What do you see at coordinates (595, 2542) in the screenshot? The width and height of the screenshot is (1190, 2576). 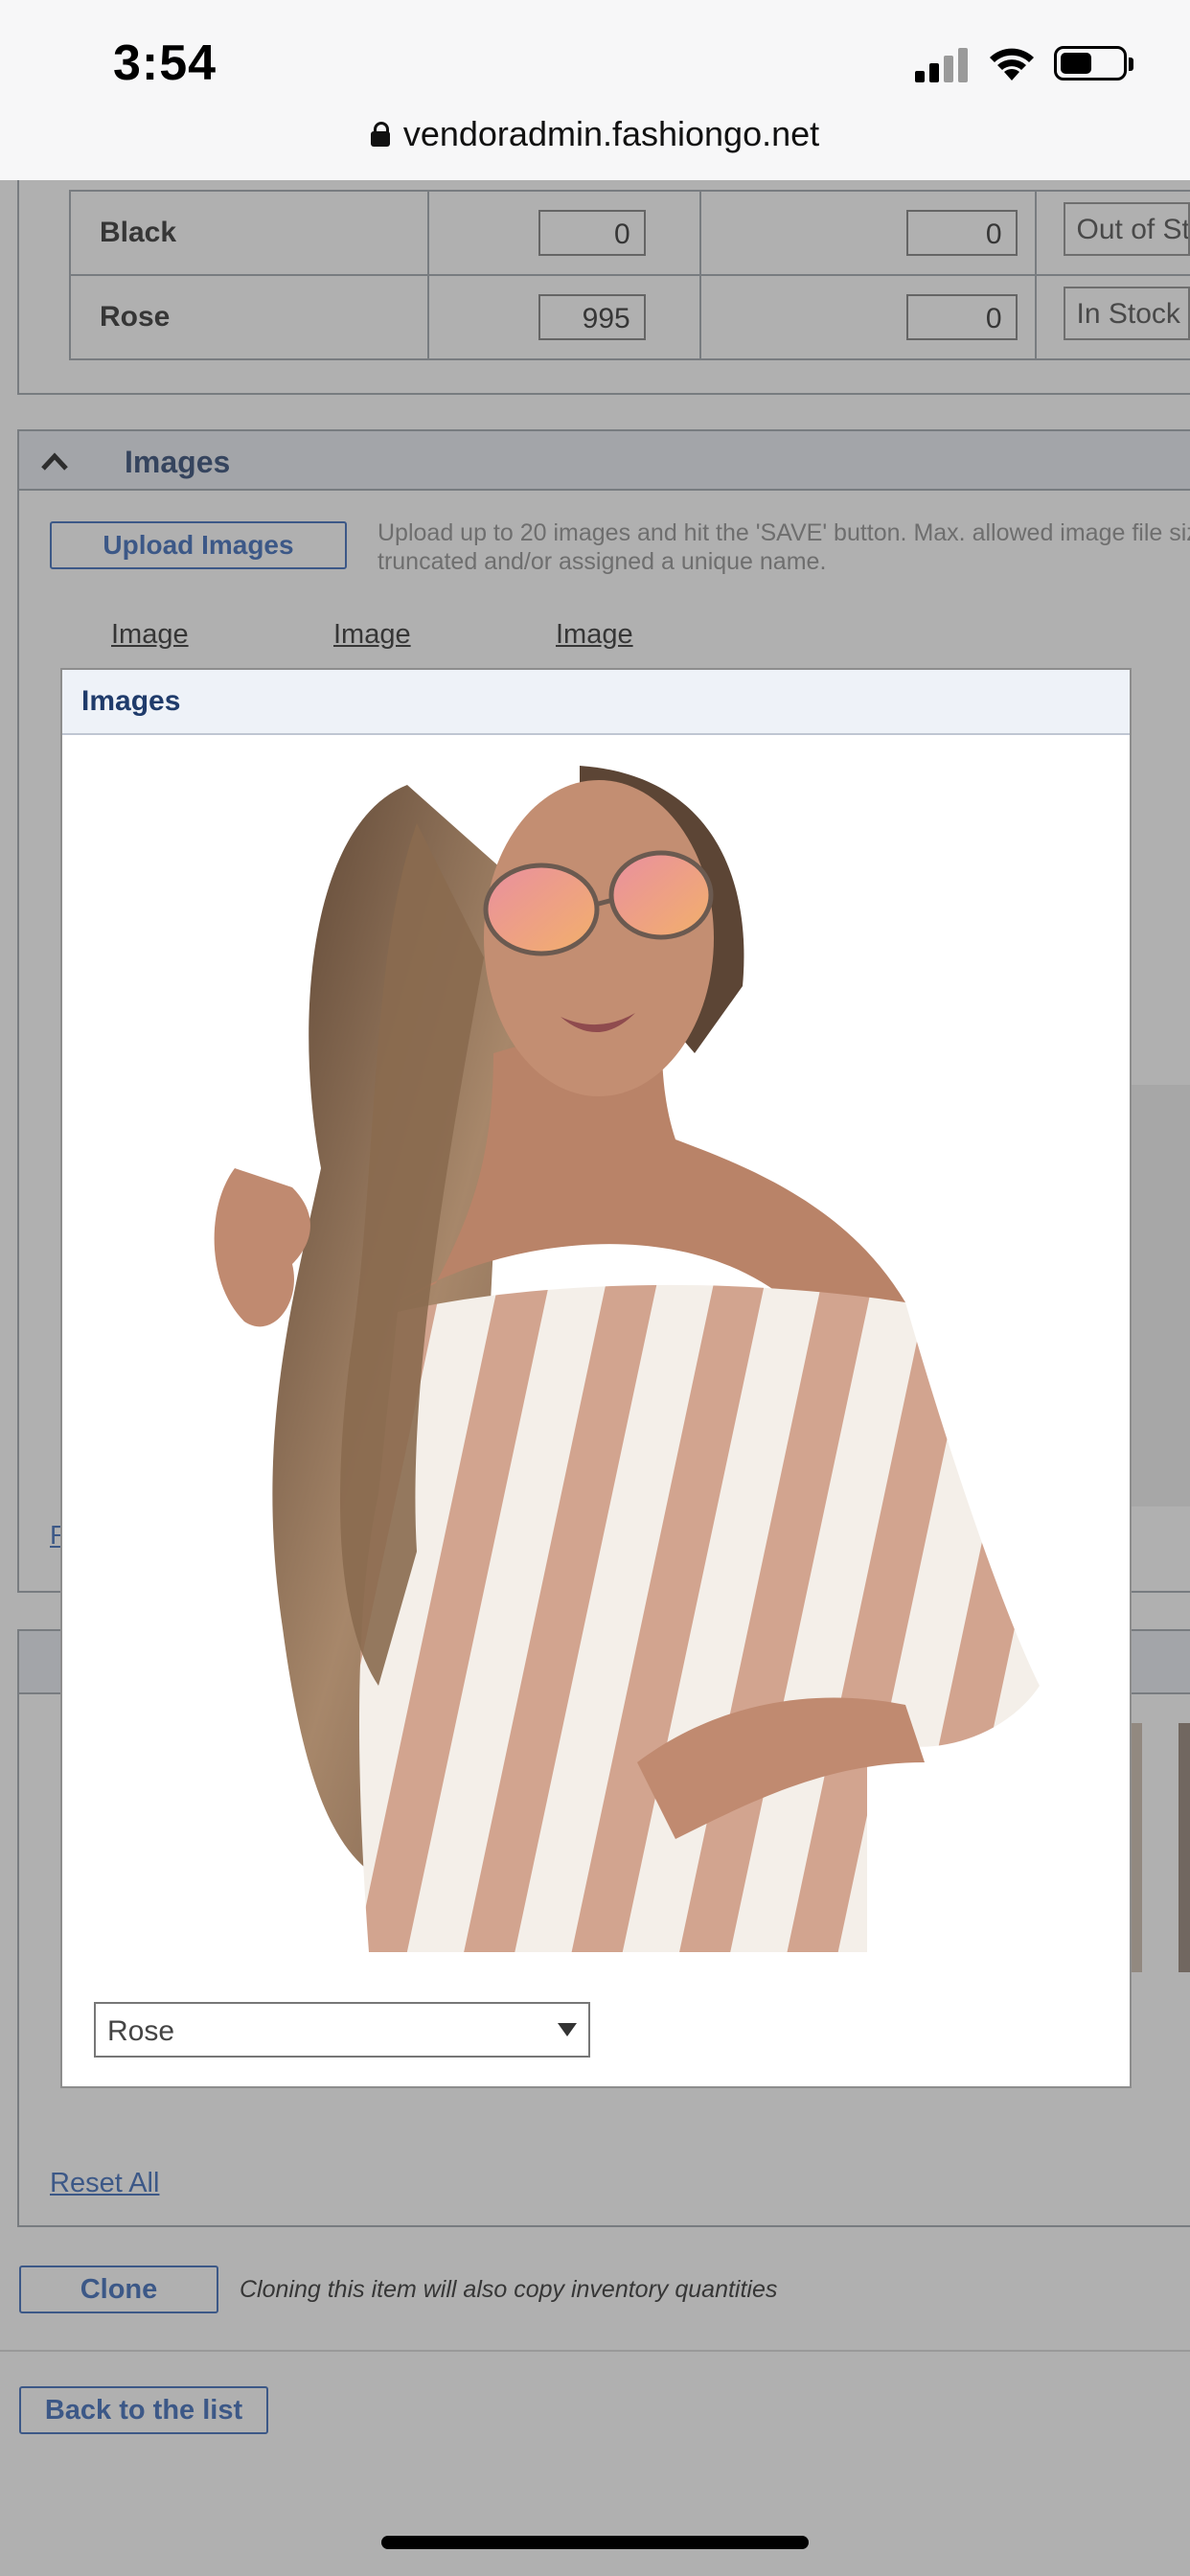 I see `home-indicator` at bounding box center [595, 2542].